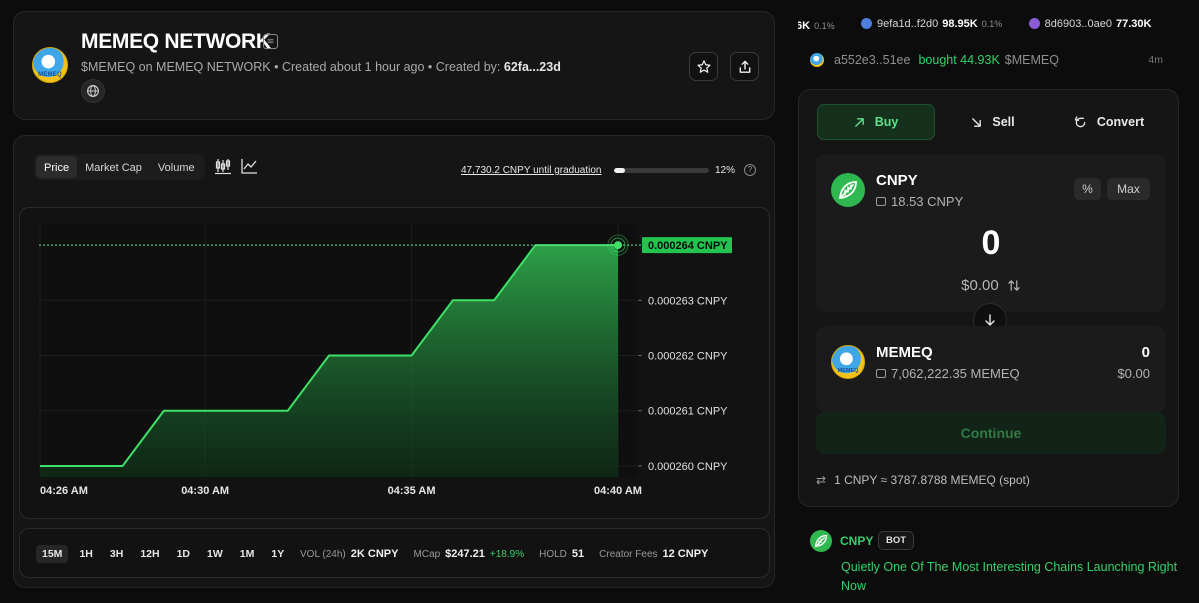  Describe the element at coordinates (991, 285) in the screenshot. I see `amount-usd: $0.00` at that location.